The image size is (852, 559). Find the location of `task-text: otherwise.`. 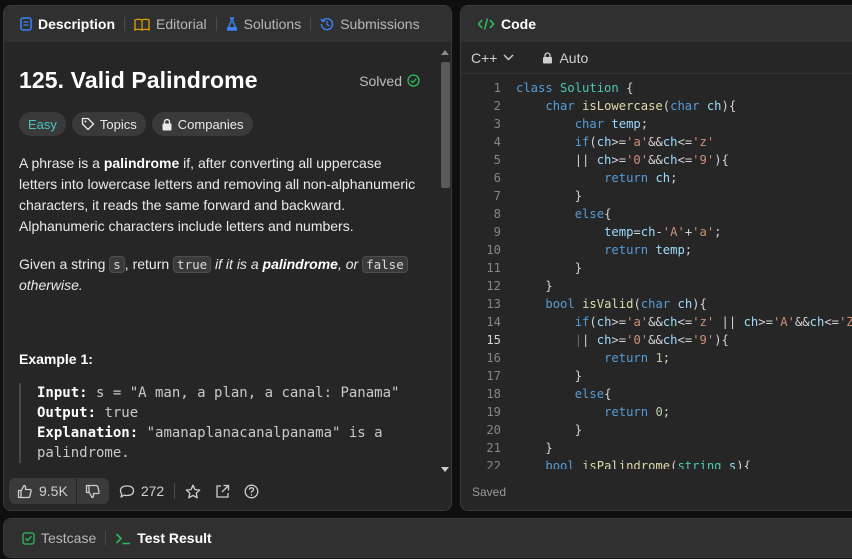

task-text: otherwise. is located at coordinates (51, 285).